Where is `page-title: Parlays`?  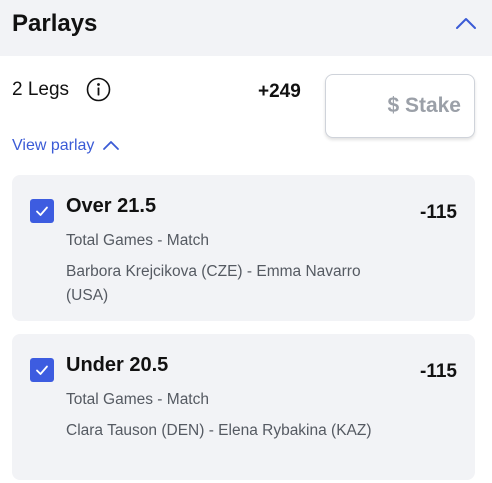 page-title: Parlays is located at coordinates (55, 23).